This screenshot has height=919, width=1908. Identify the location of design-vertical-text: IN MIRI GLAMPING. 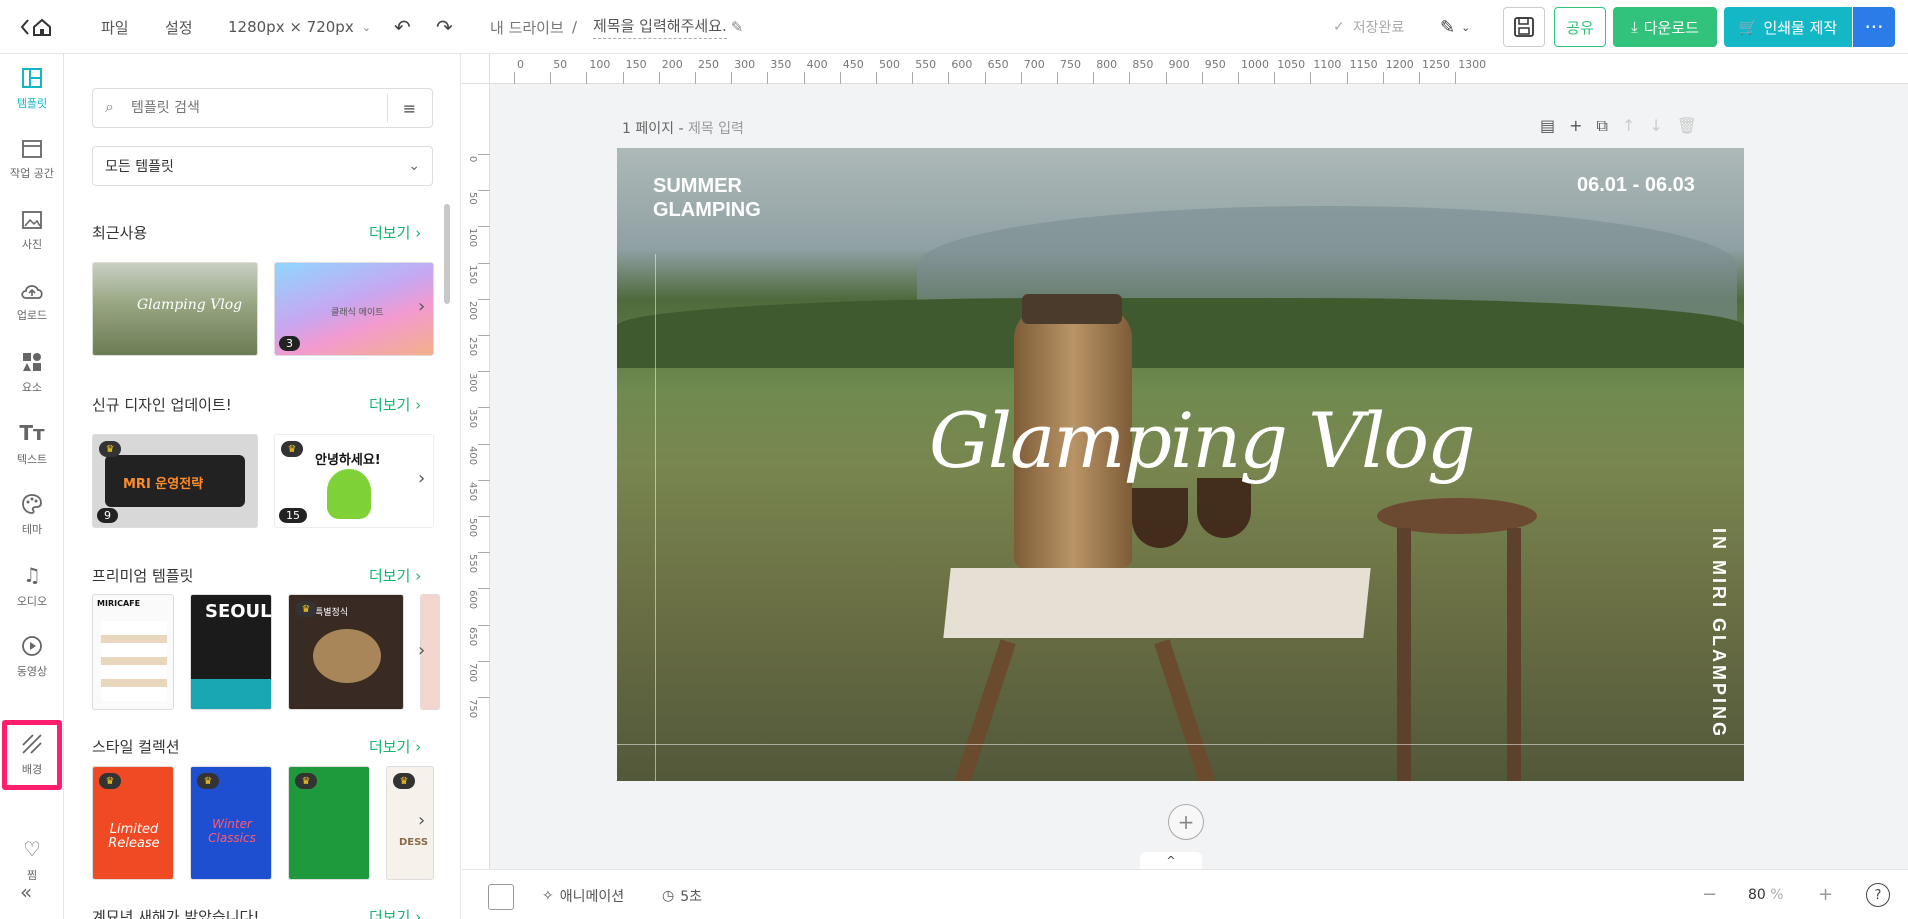
(1718, 633).